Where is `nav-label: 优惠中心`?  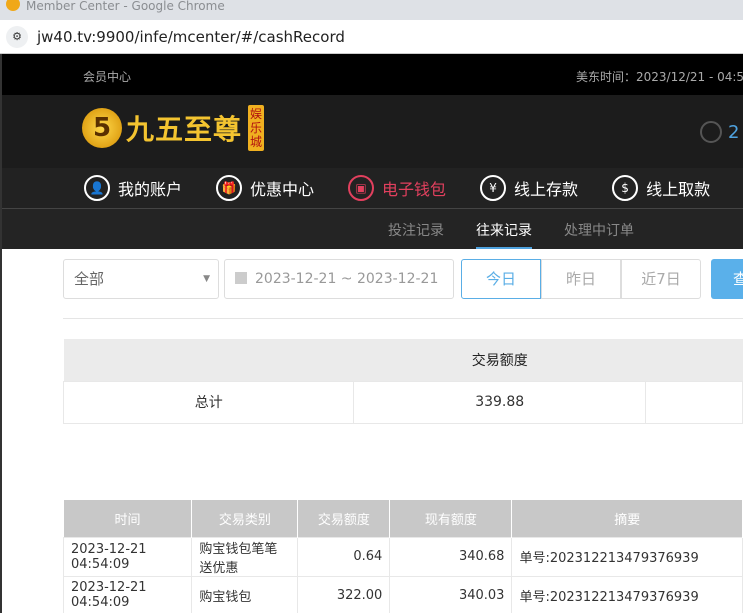 nav-label: 优惠中心 is located at coordinates (282, 189).